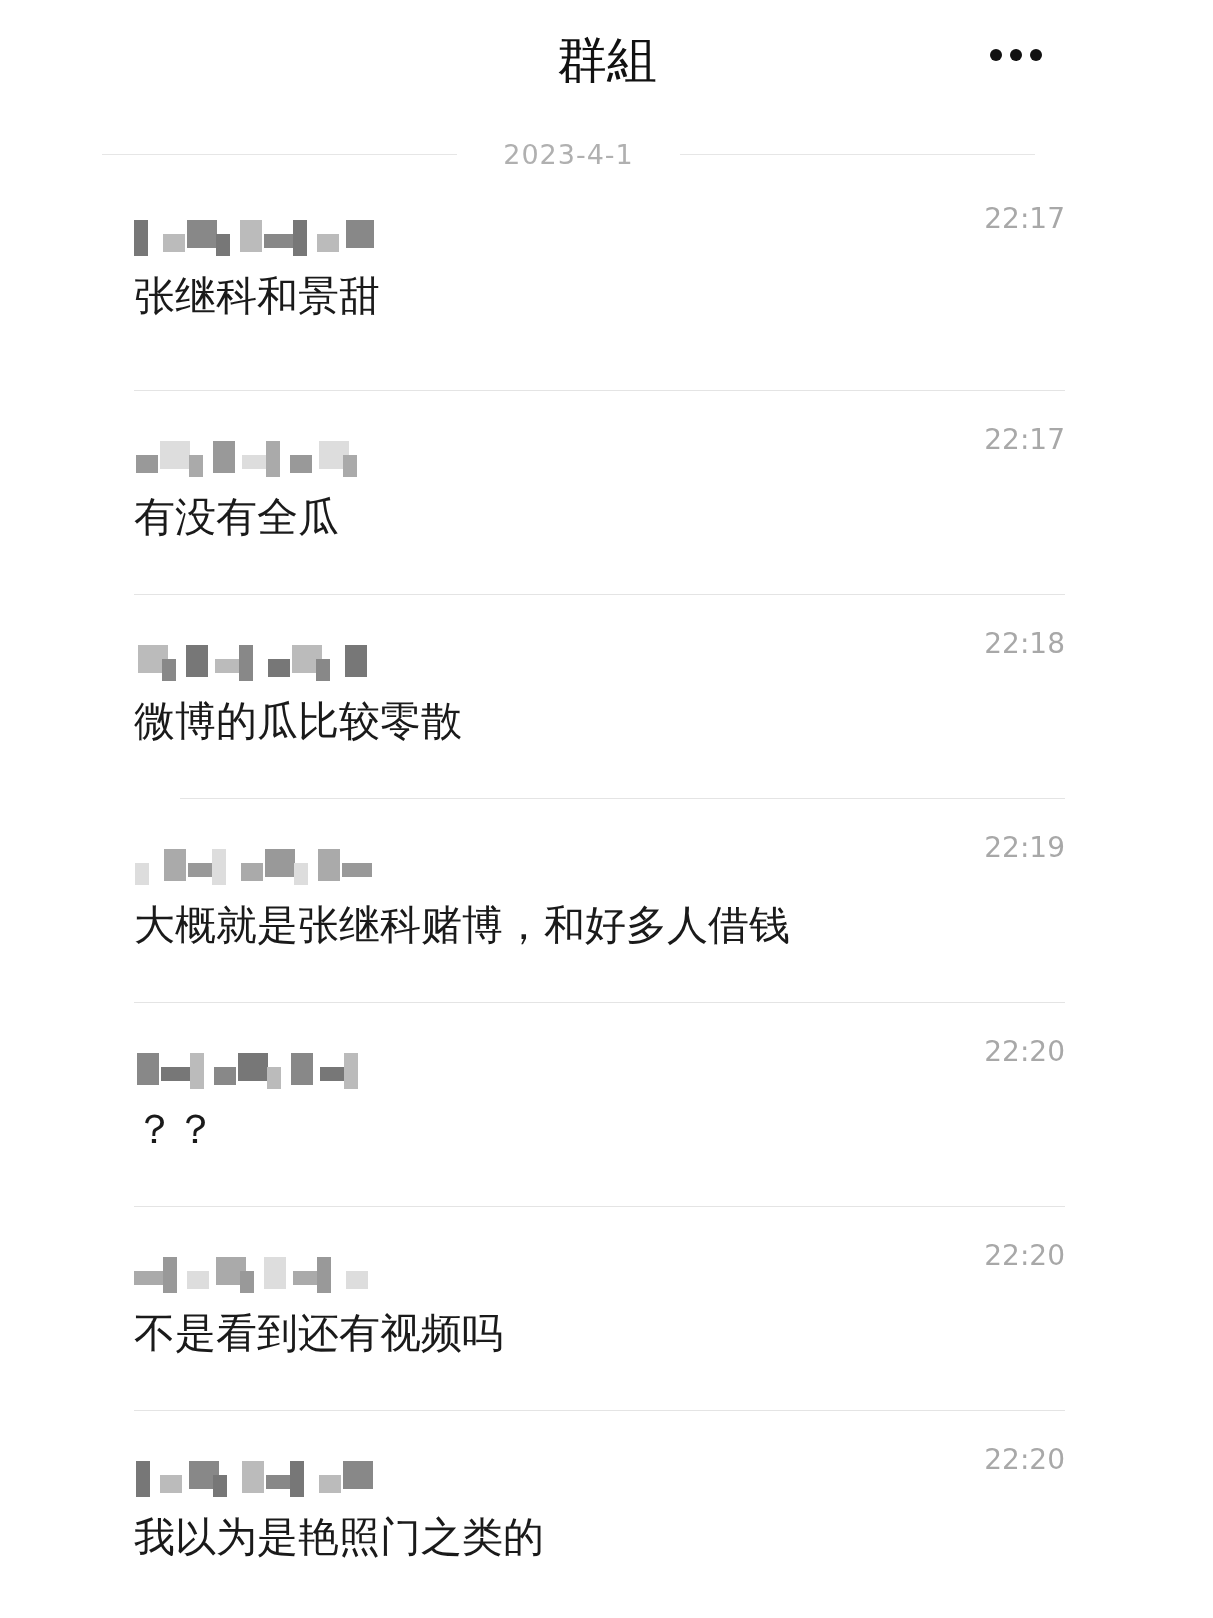 The height and width of the screenshot is (1618, 1213). I want to click on message-text: 我以为是艳照门之类的, so click(339, 1537).